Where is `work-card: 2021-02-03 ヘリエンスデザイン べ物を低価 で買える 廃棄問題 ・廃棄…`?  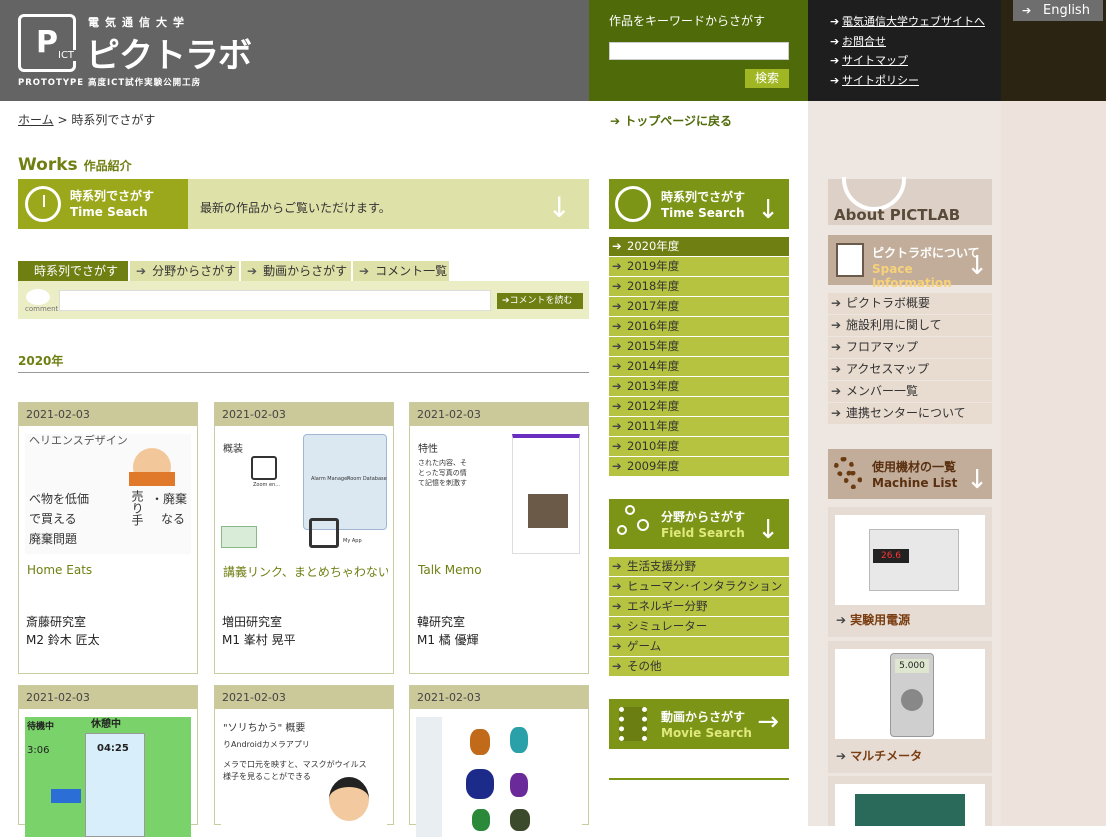 work-card: 2021-02-03 ヘリエンスデザイン べ物を低価 で買える 廃棄問題 ・廃棄… is located at coordinates (108, 538).